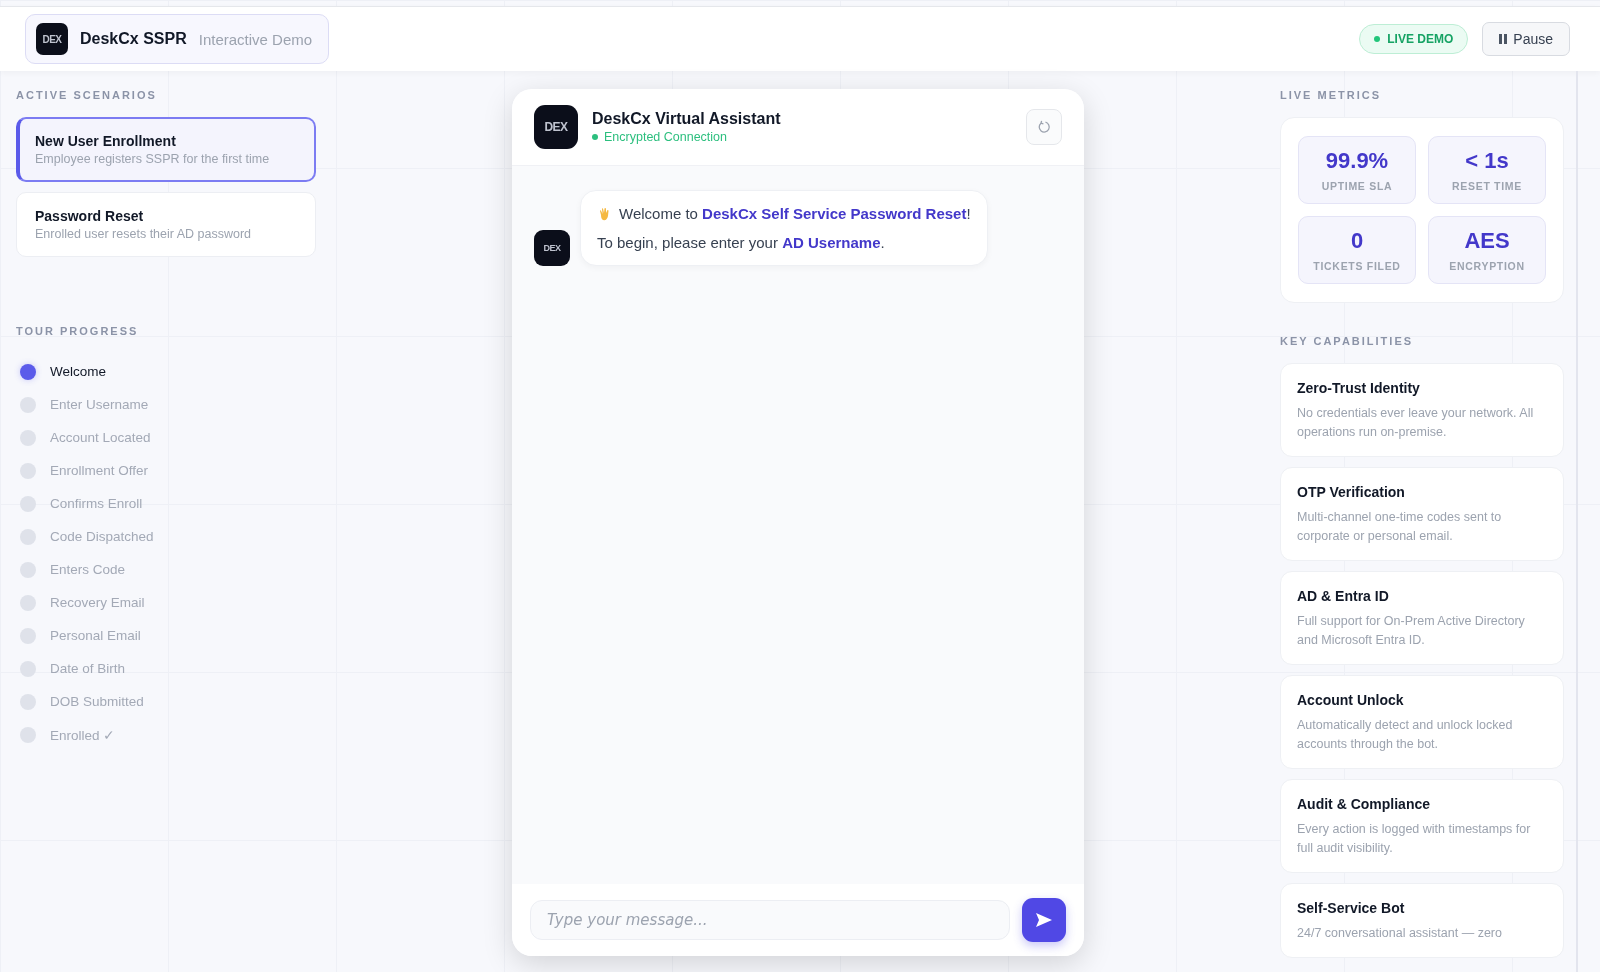 Image resolution: width=1600 pixels, height=972 pixels. I want to click on metric-label: RESET TIME, so click(1487, 186).